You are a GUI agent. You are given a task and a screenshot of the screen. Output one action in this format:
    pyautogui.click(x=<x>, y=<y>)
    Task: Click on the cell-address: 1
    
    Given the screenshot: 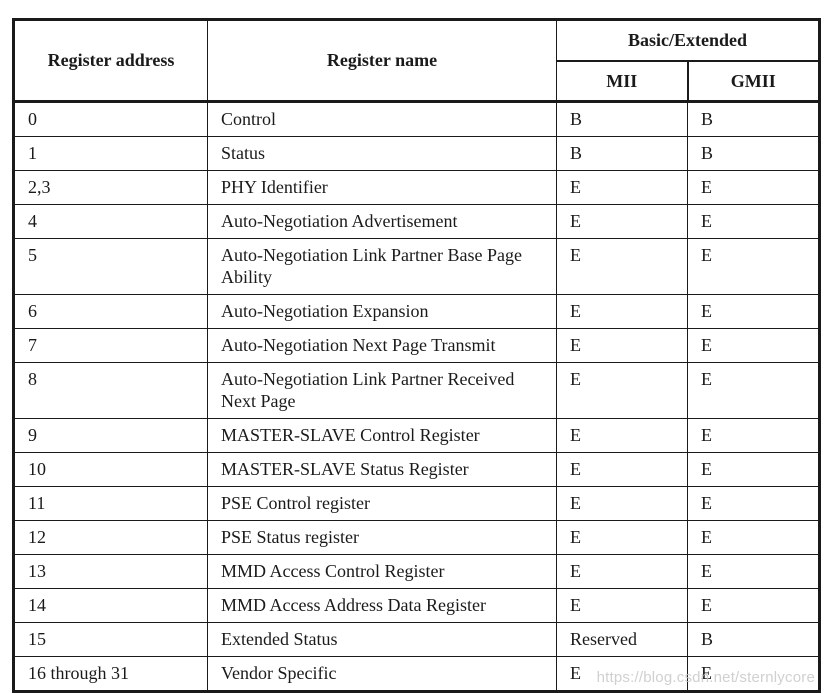 What is the action you would take?
    pyautogui.click(x=110, y=153)
    